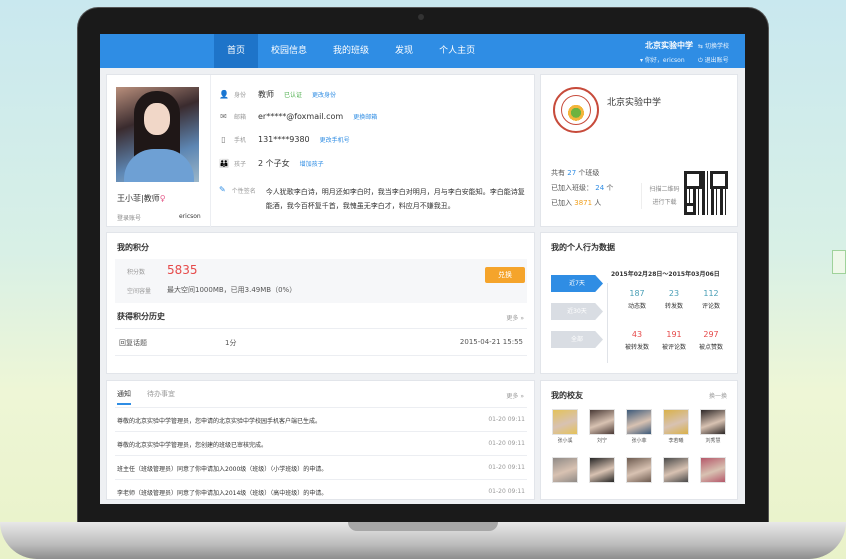  What do you see at coordinates (576, 110) in the screenshot?
I see `school-logo` at bounding box center [576, 110].